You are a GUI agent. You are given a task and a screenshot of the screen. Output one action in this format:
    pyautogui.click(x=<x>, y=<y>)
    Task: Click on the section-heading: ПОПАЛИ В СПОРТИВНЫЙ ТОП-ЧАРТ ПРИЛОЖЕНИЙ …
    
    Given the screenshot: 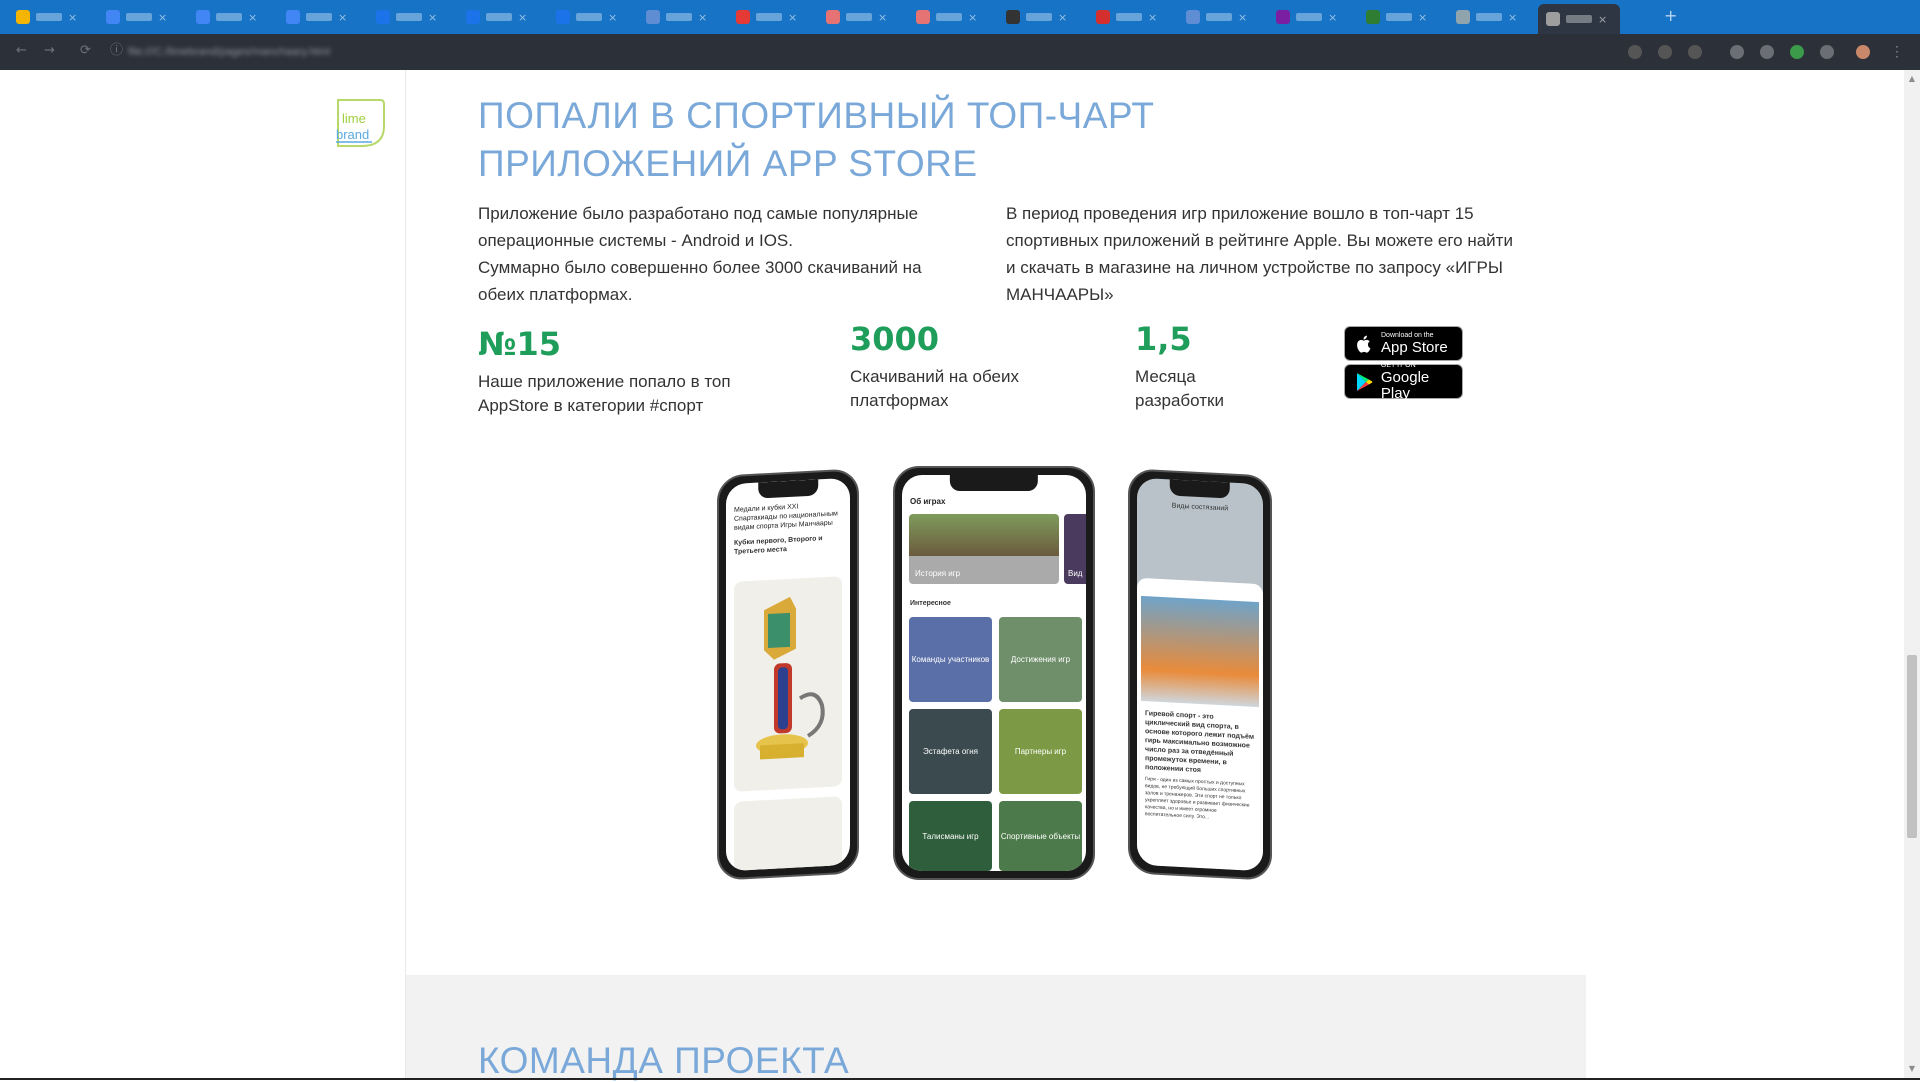 What is the action you would take?
    pyautogui.click(x=828, y=140)
    